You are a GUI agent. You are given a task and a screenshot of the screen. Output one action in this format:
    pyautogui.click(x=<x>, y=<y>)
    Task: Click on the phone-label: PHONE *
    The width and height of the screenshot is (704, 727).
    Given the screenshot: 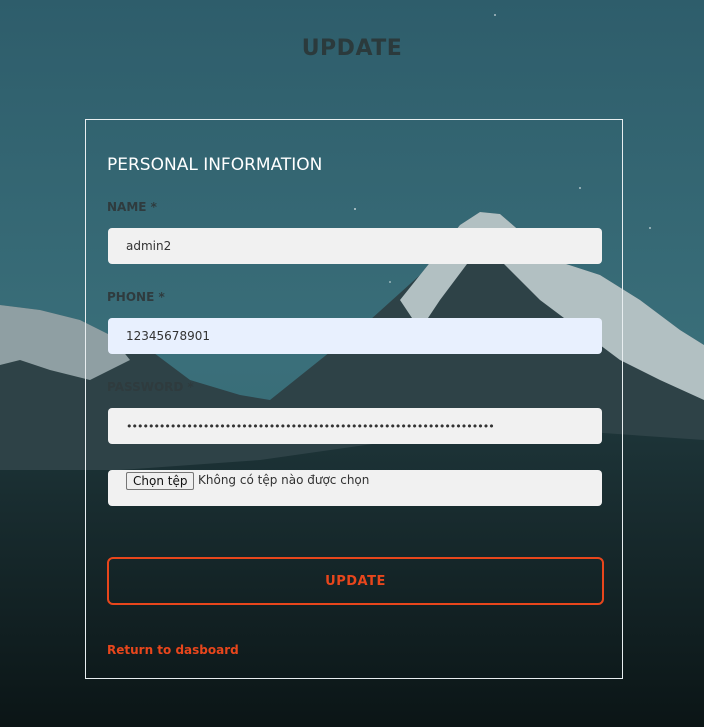 What is the action you would take?
    pyautogui.click(x=136, y=297)
    